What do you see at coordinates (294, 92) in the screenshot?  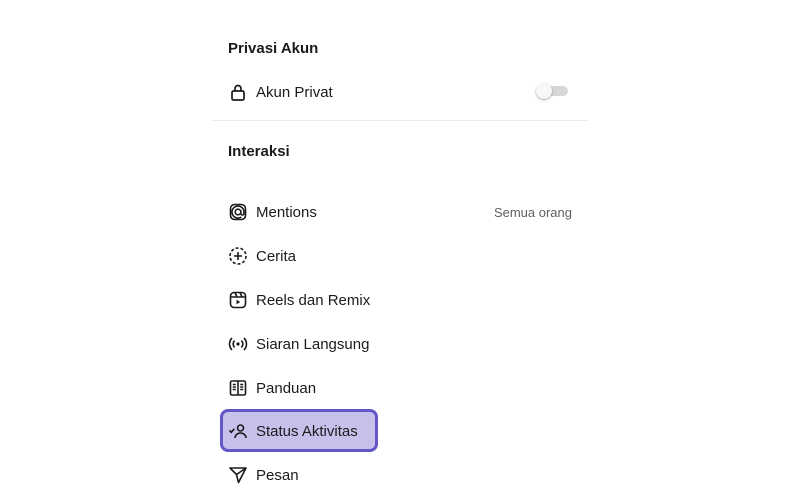 I see `private-account-label: Akun Privat` at bounding box center [294, 92].